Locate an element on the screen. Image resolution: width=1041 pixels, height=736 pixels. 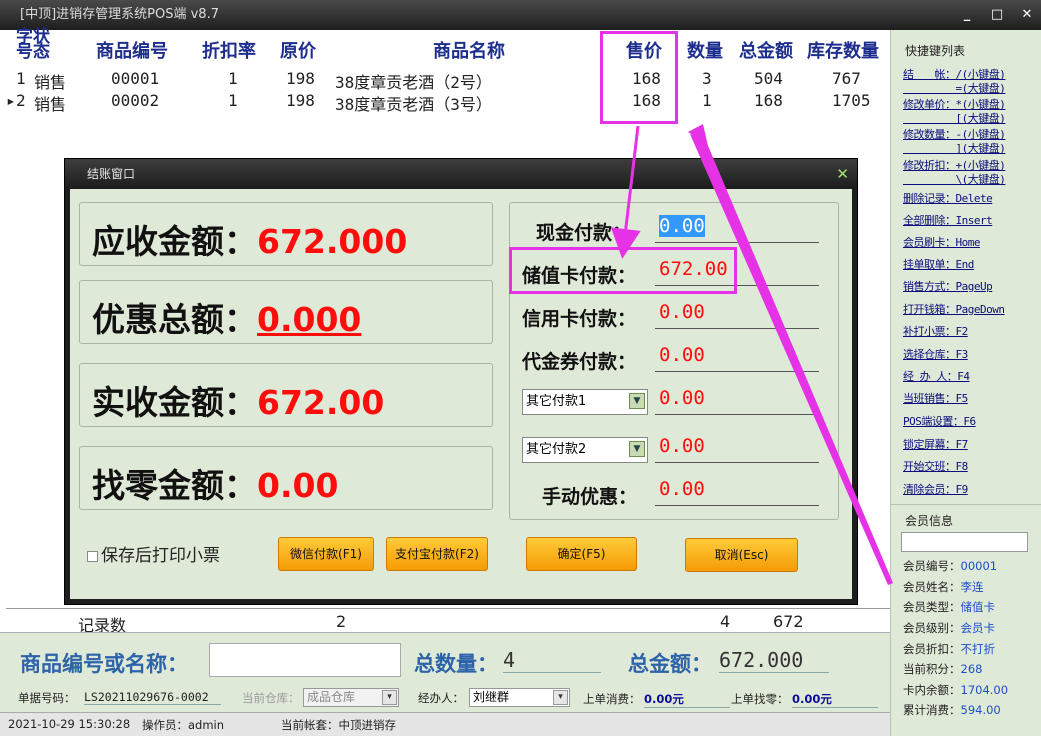
arrow-from-member-info is located at coordinates (791, 359).